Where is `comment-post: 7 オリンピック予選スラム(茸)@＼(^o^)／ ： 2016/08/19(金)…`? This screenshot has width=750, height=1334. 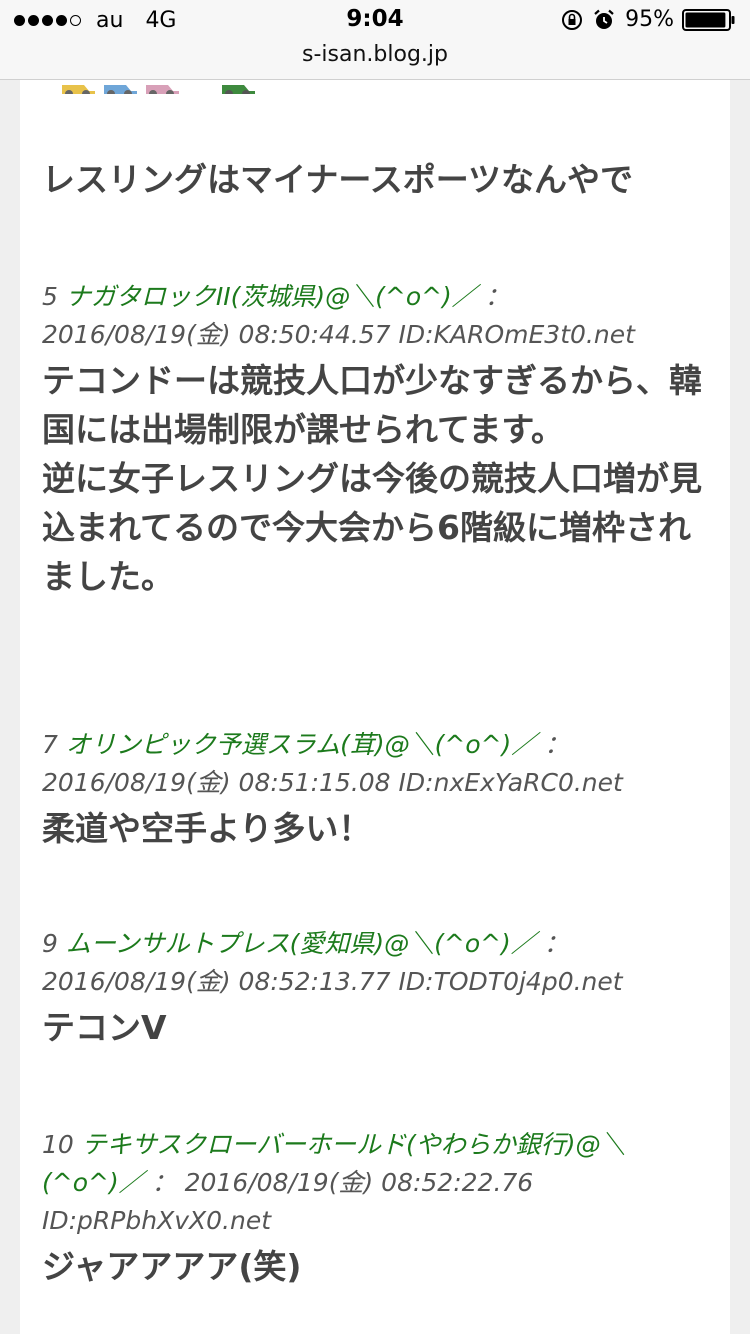 comment-post: 7 オリンピック予選スラム(茸)@＼(^o^)／ ： 2016/08/19(金)… is located at coordinates (372, 789).